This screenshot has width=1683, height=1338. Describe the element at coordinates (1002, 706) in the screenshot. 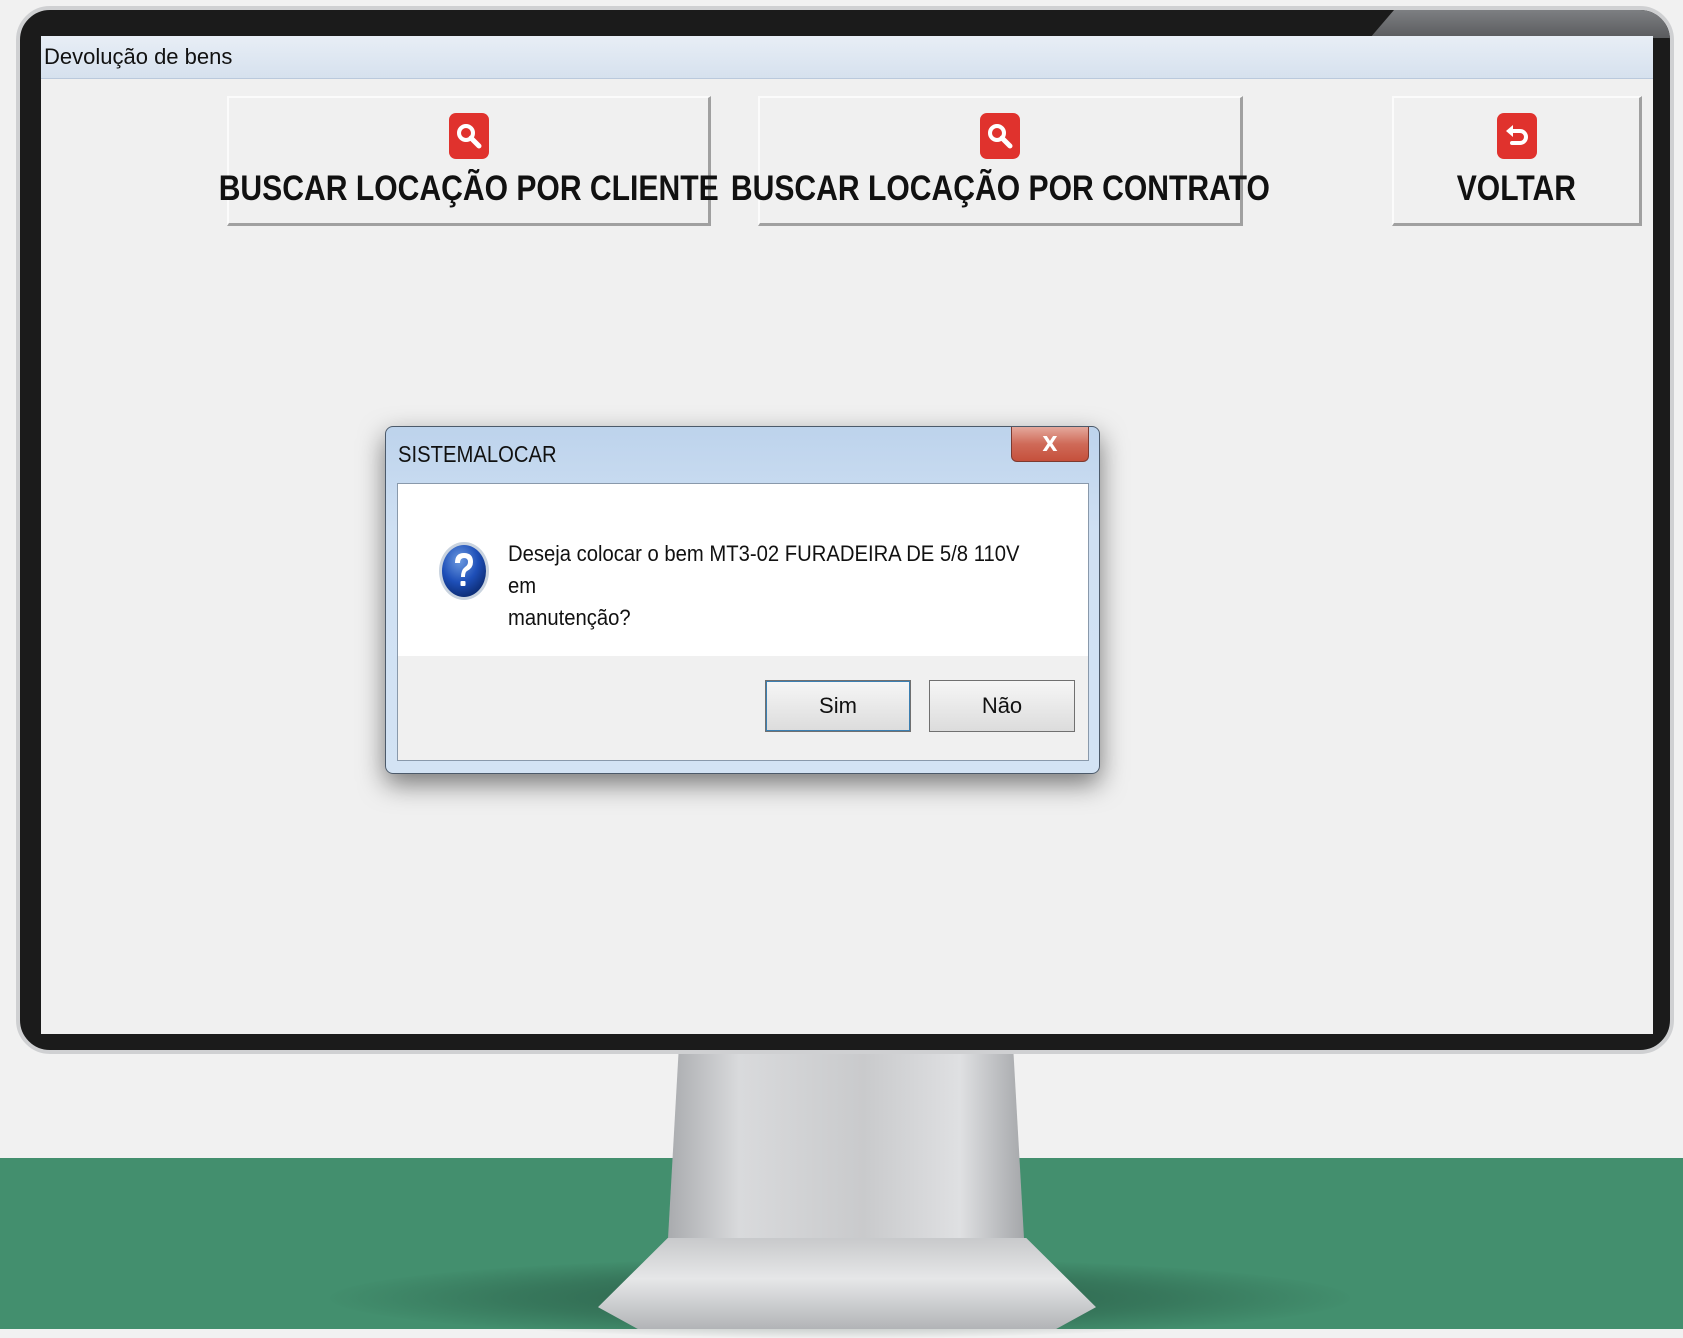

I see `no-button: Não` at that location.